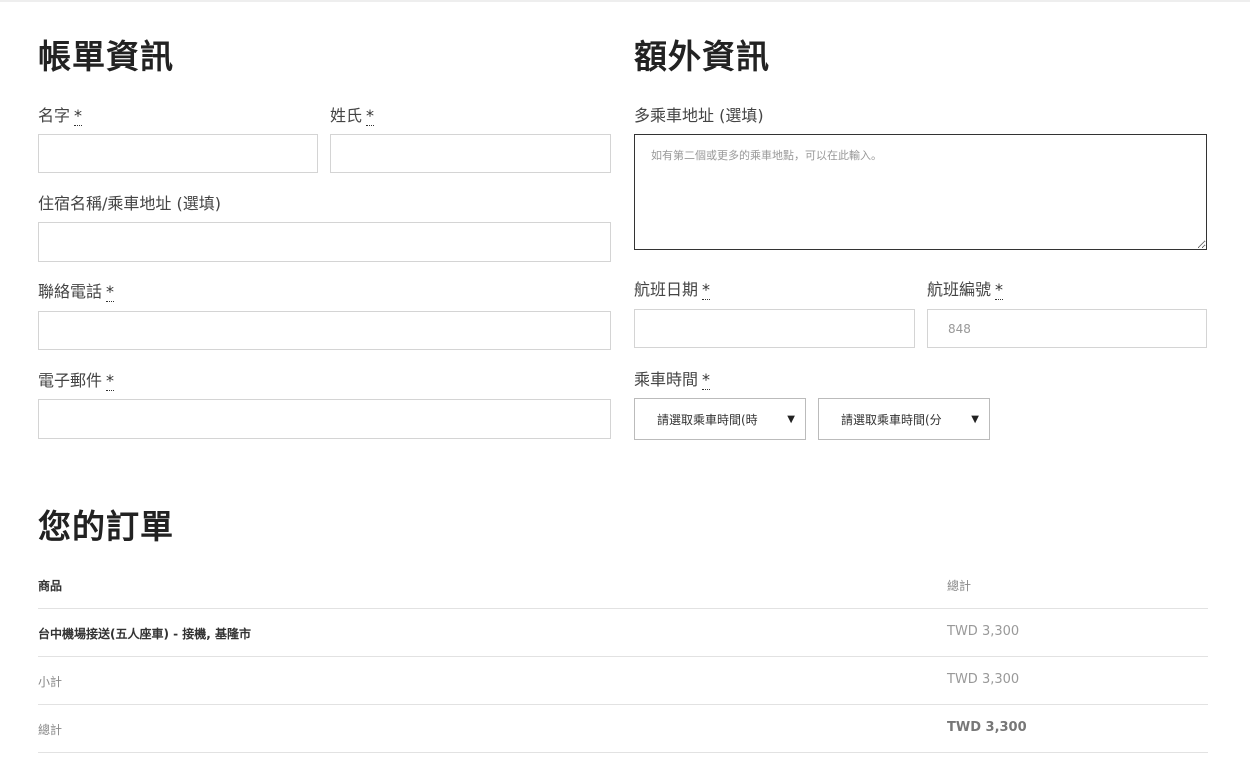  What do you see at coordinates (145, 634) in the screenshot?
I see `order-item-name: 台中機場接送(五人座車) - 接機, 基隆市` at bounding box center [145, 634].